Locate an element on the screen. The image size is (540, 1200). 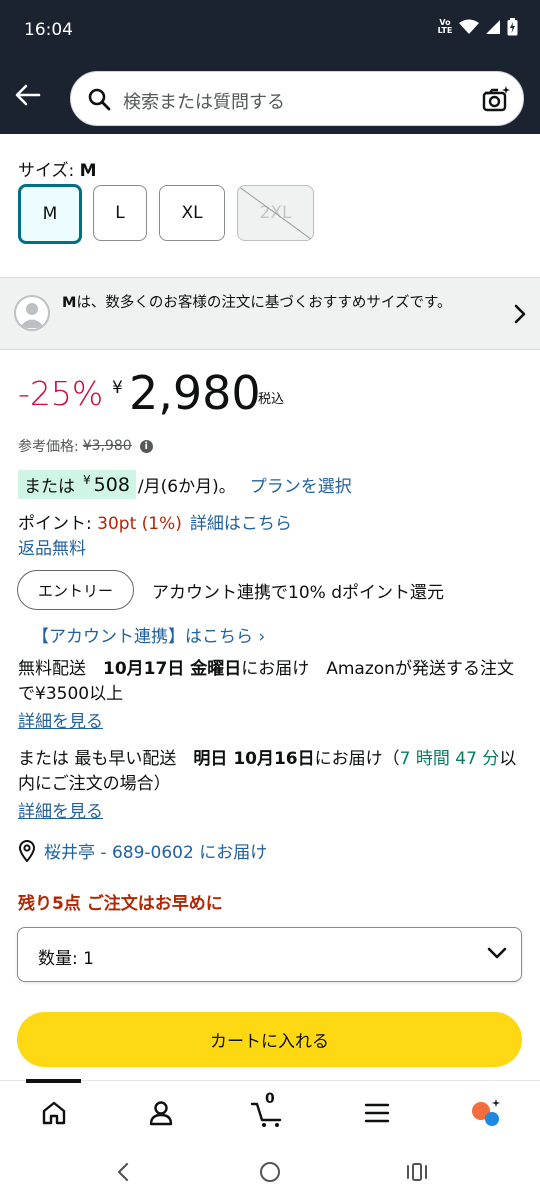
tax-label: 税込 is located at coordinates (271, 399).